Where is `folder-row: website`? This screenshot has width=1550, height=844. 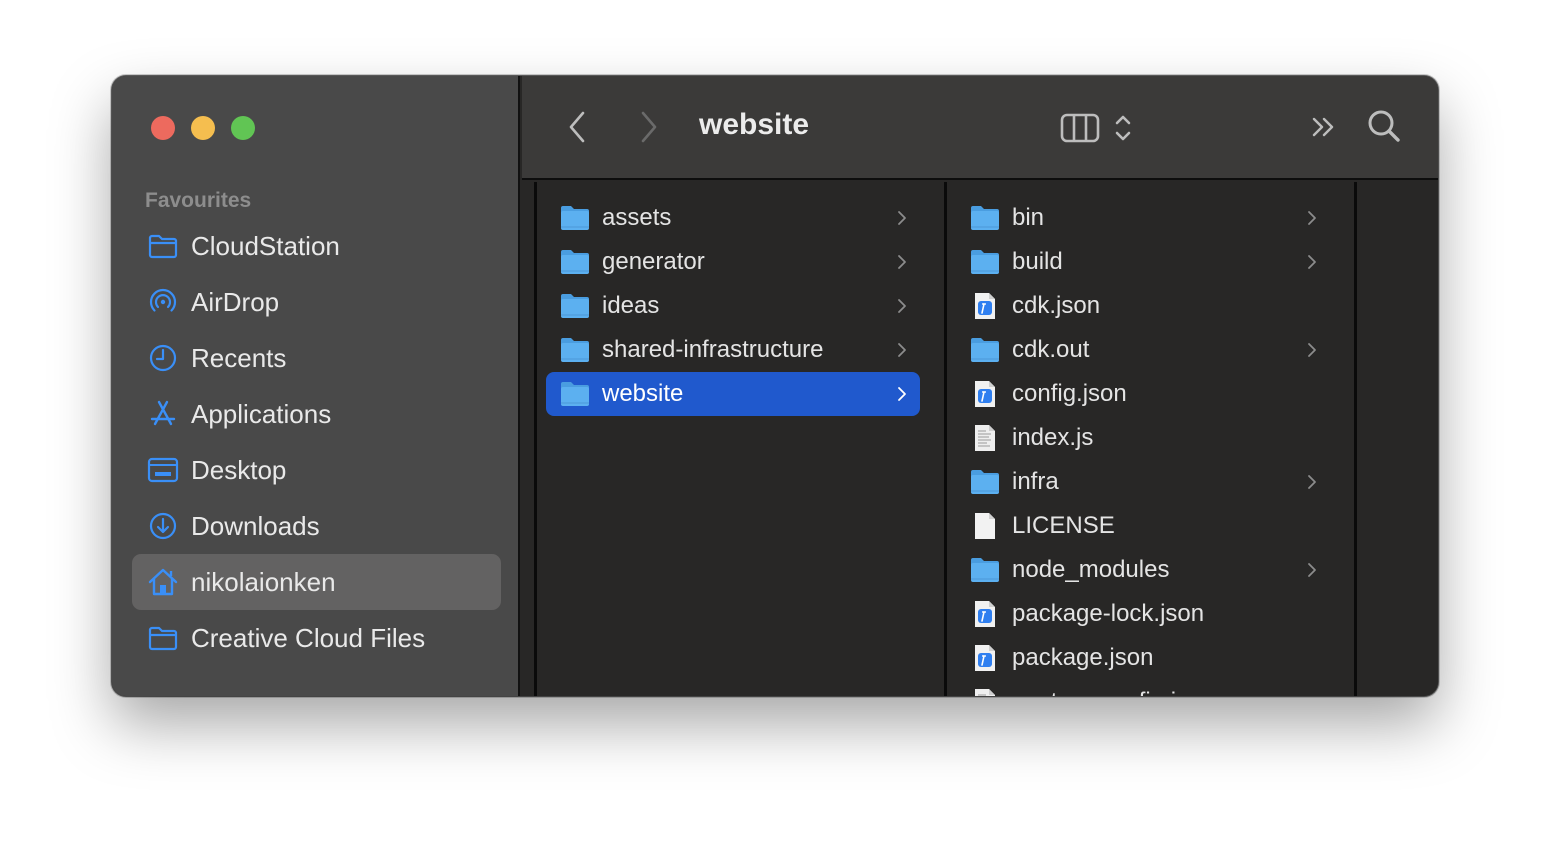 folder-row: website is located at coordinates (733, 394).